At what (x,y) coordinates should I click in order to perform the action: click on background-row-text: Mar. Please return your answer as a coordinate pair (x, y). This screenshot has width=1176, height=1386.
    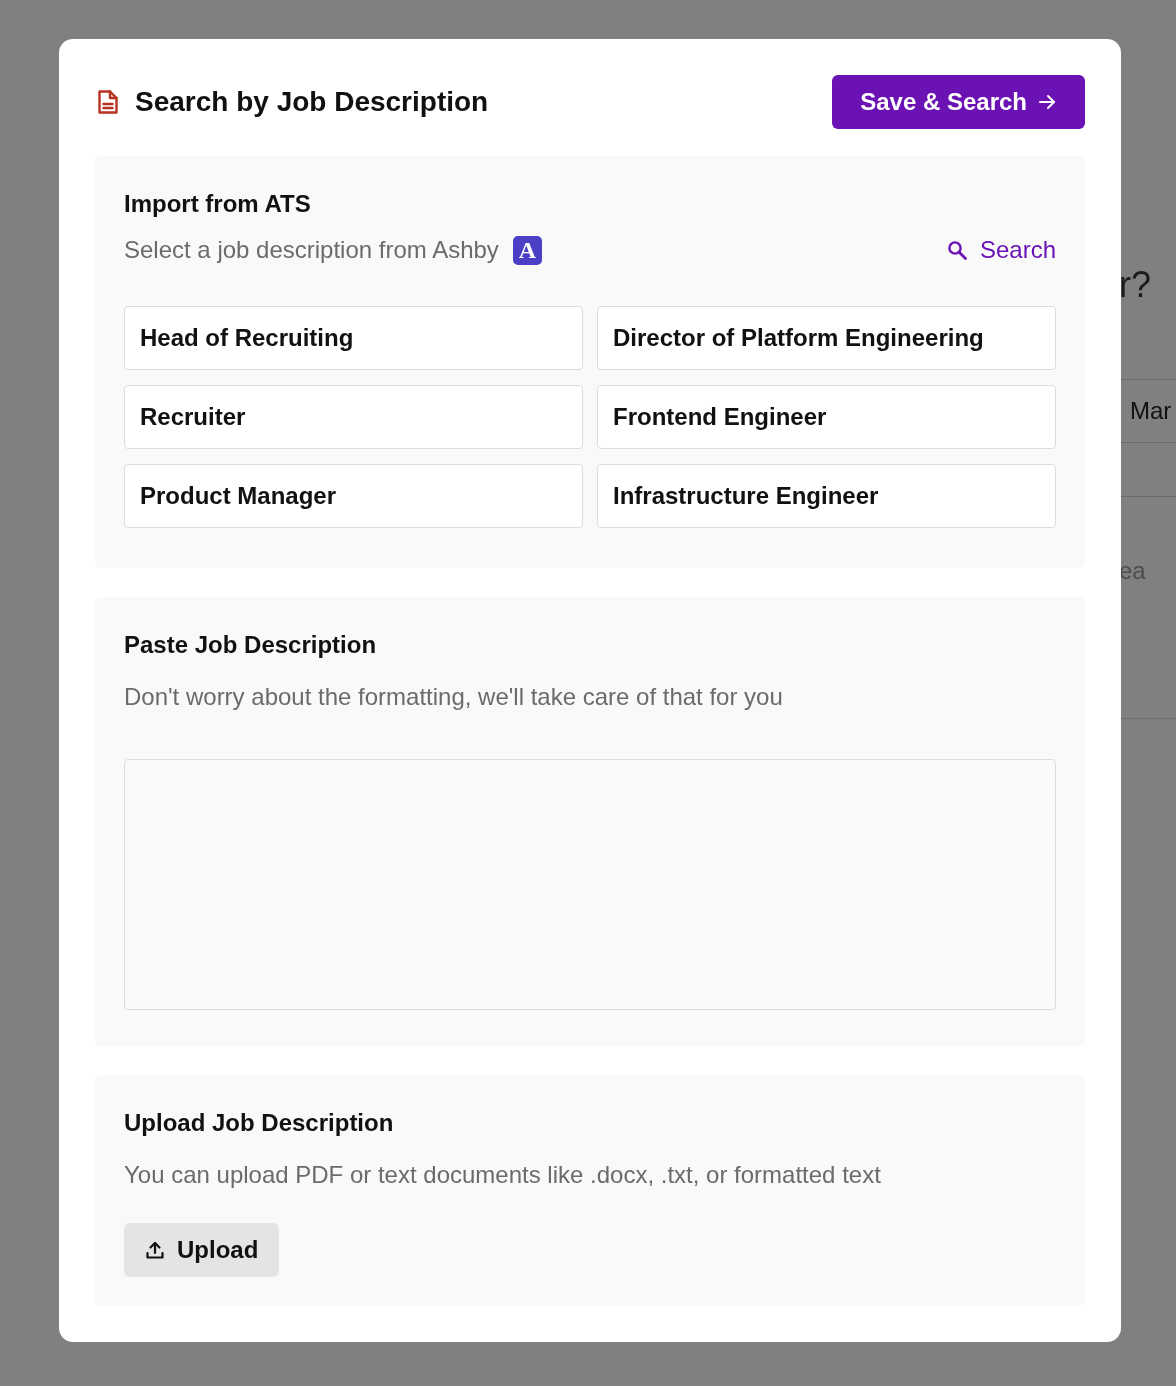
    Looking at the image, I should click on (1151, 411).